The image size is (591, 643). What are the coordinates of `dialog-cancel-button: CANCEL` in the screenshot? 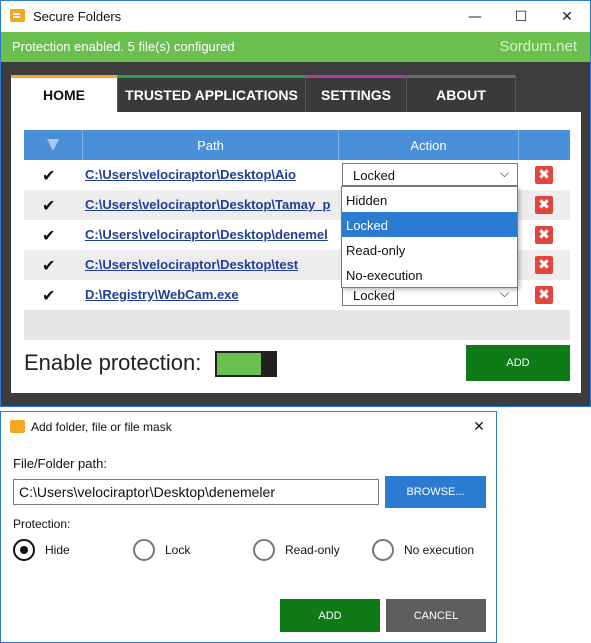 It's located at (436, 615).